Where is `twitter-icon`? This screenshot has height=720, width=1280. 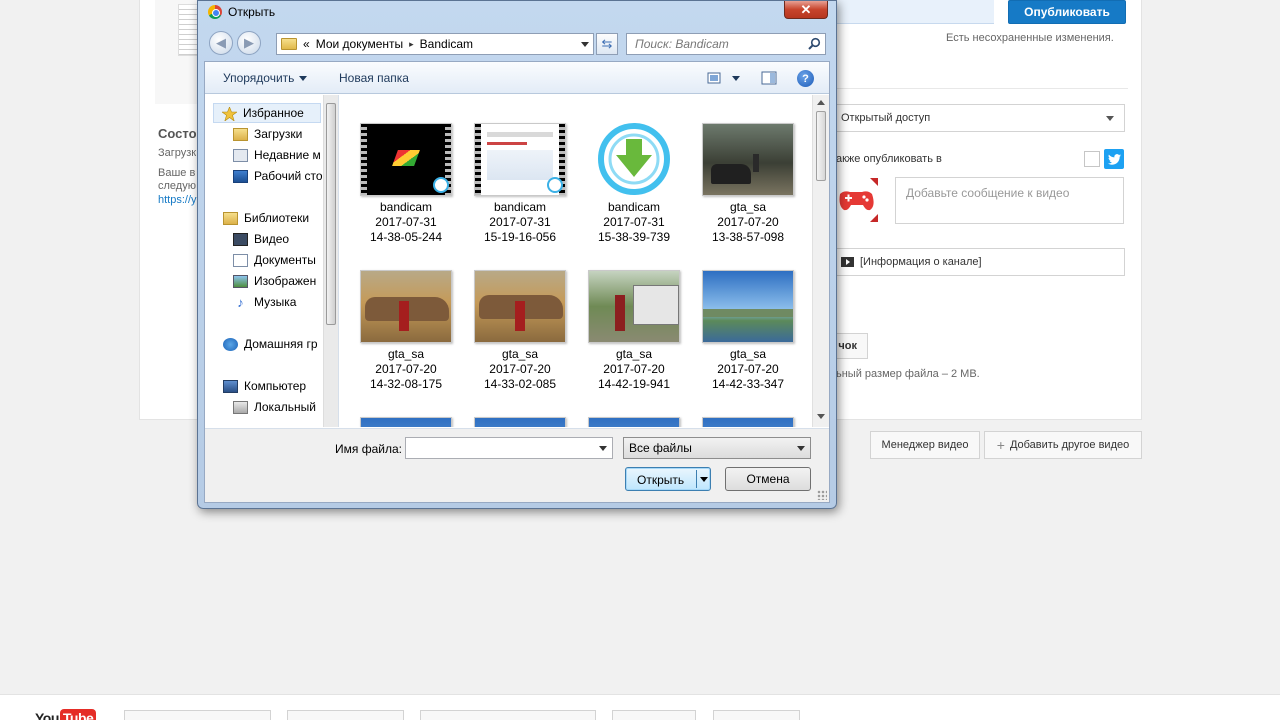 twitter-icon is located at coordinates (1114, 159).